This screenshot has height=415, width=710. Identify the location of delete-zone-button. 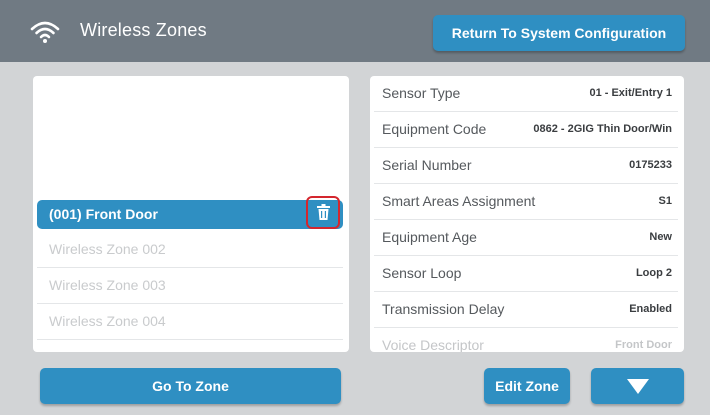
(323, 212).